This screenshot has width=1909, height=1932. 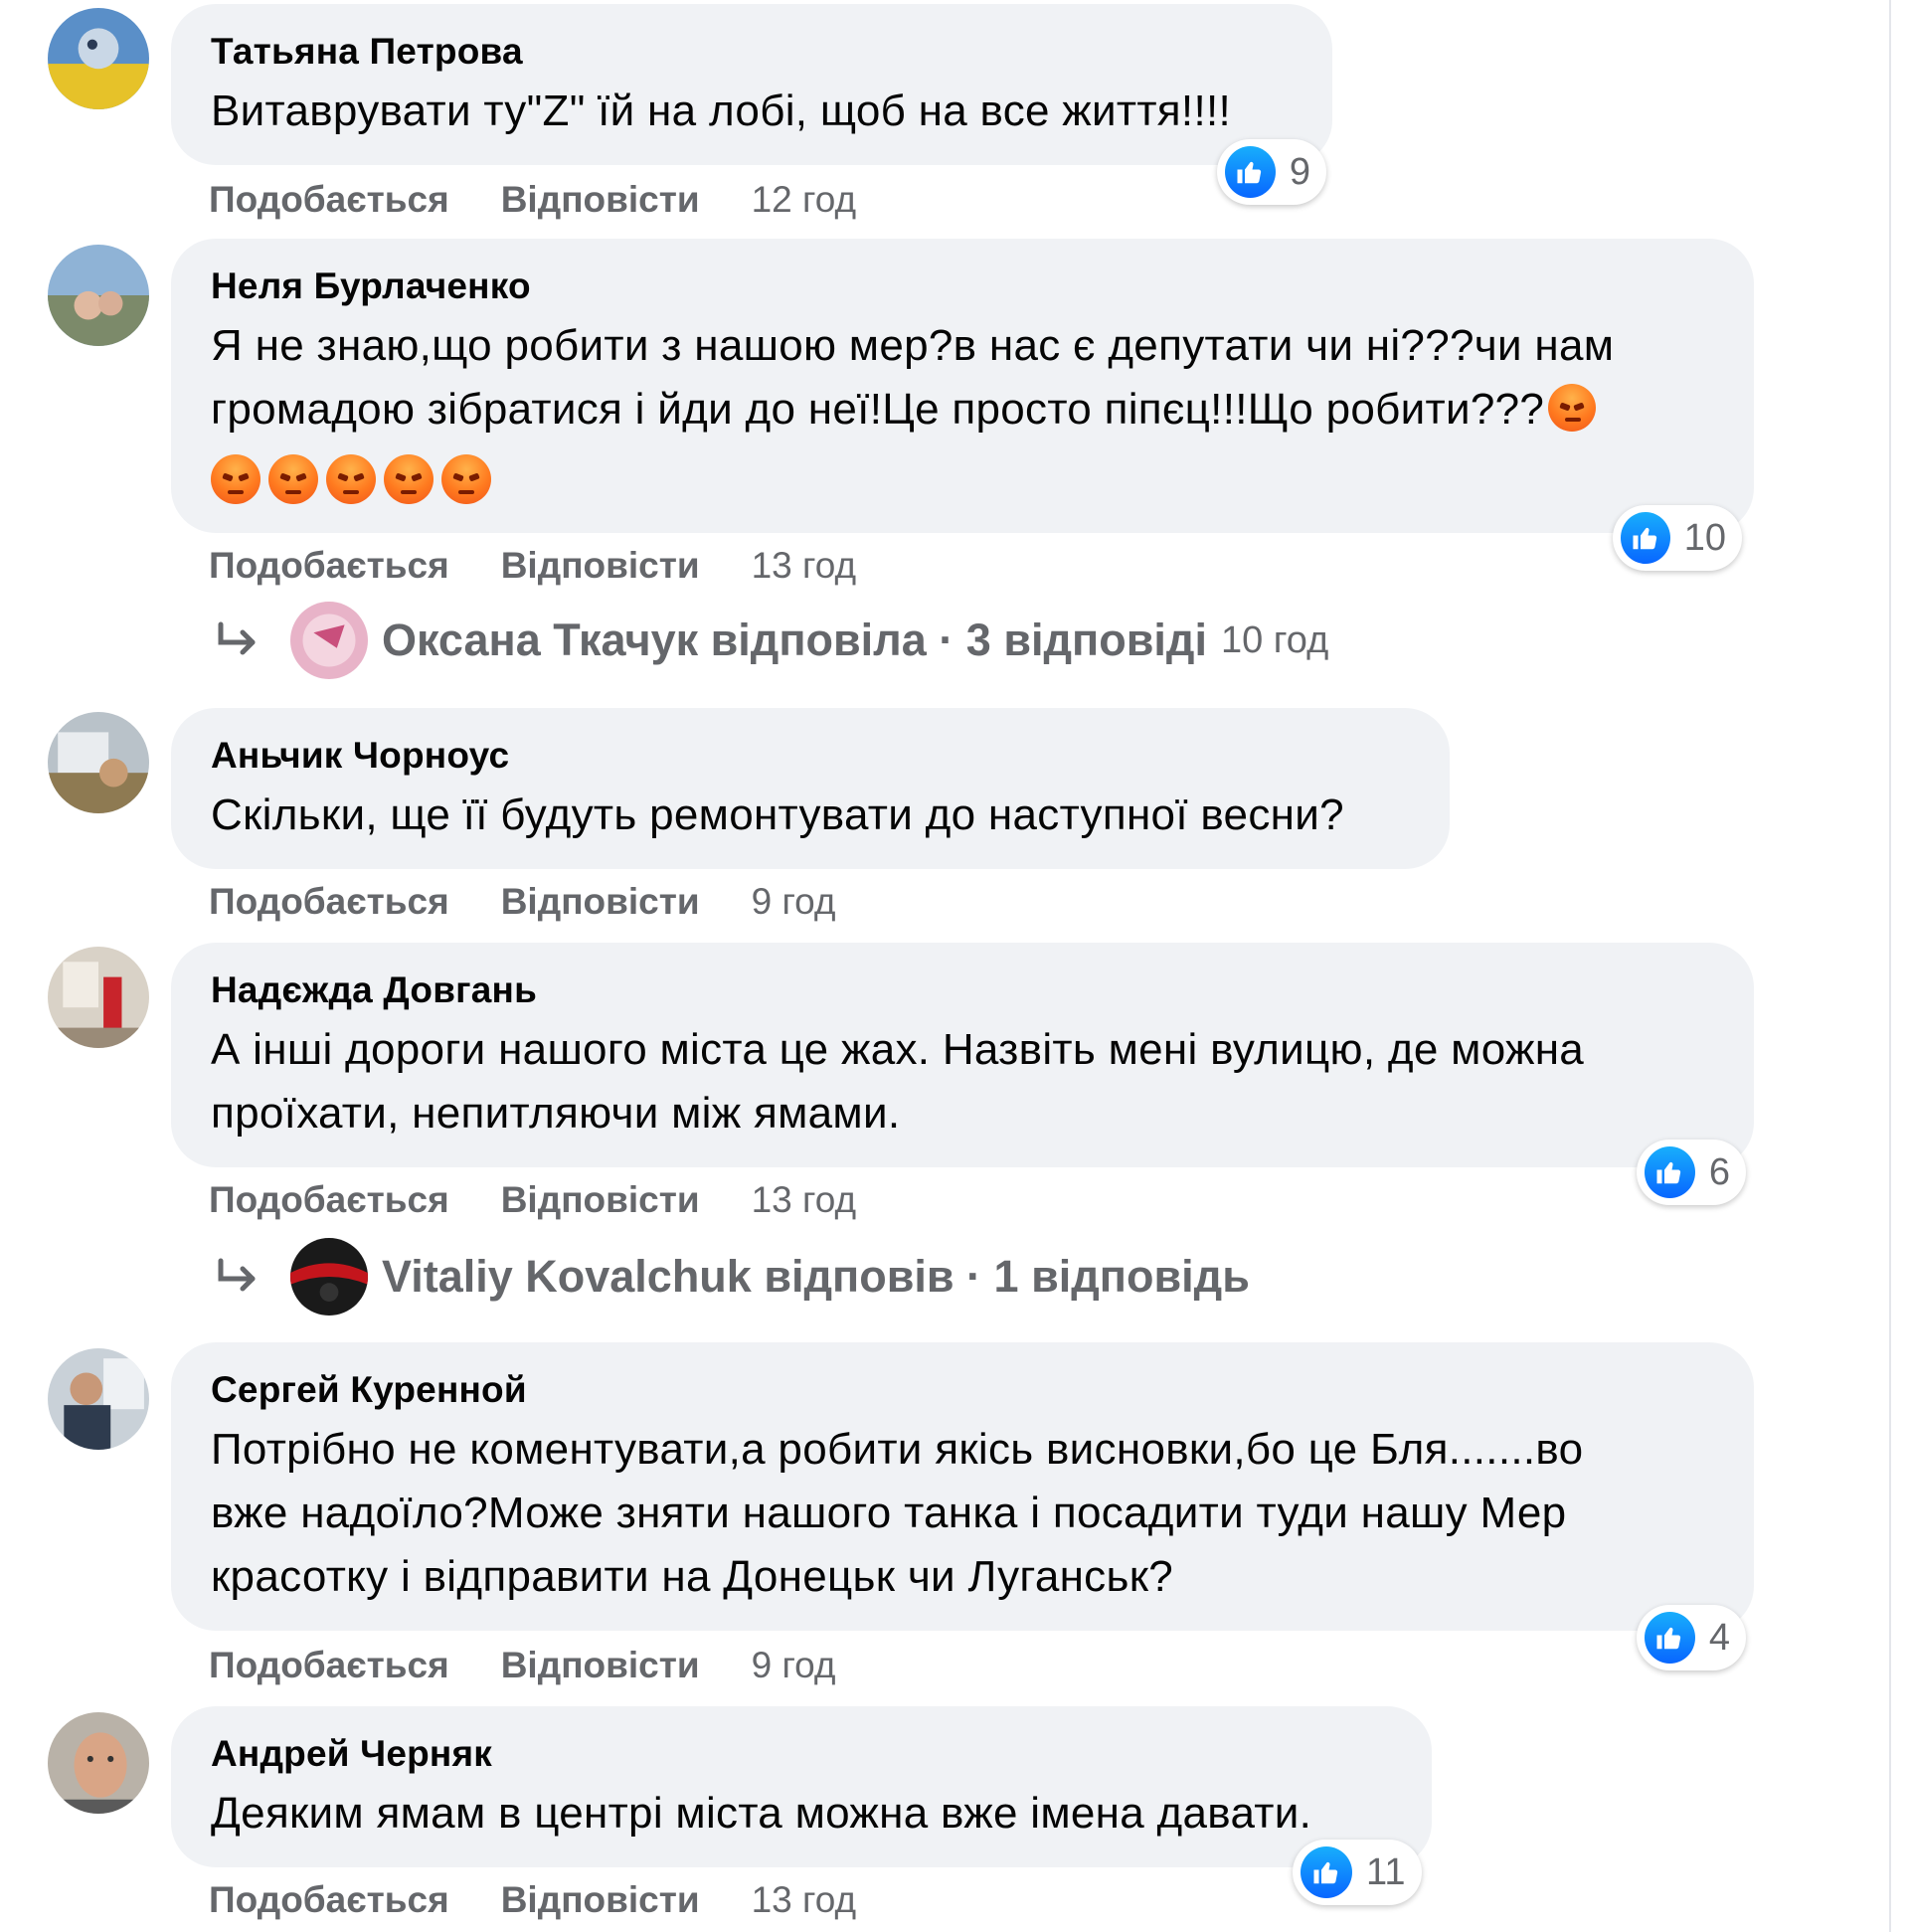 I want to click on view-replies-link: Vitaliy Kovalchuk відповів · 1 відповідь, so click(x=731, y=1277).